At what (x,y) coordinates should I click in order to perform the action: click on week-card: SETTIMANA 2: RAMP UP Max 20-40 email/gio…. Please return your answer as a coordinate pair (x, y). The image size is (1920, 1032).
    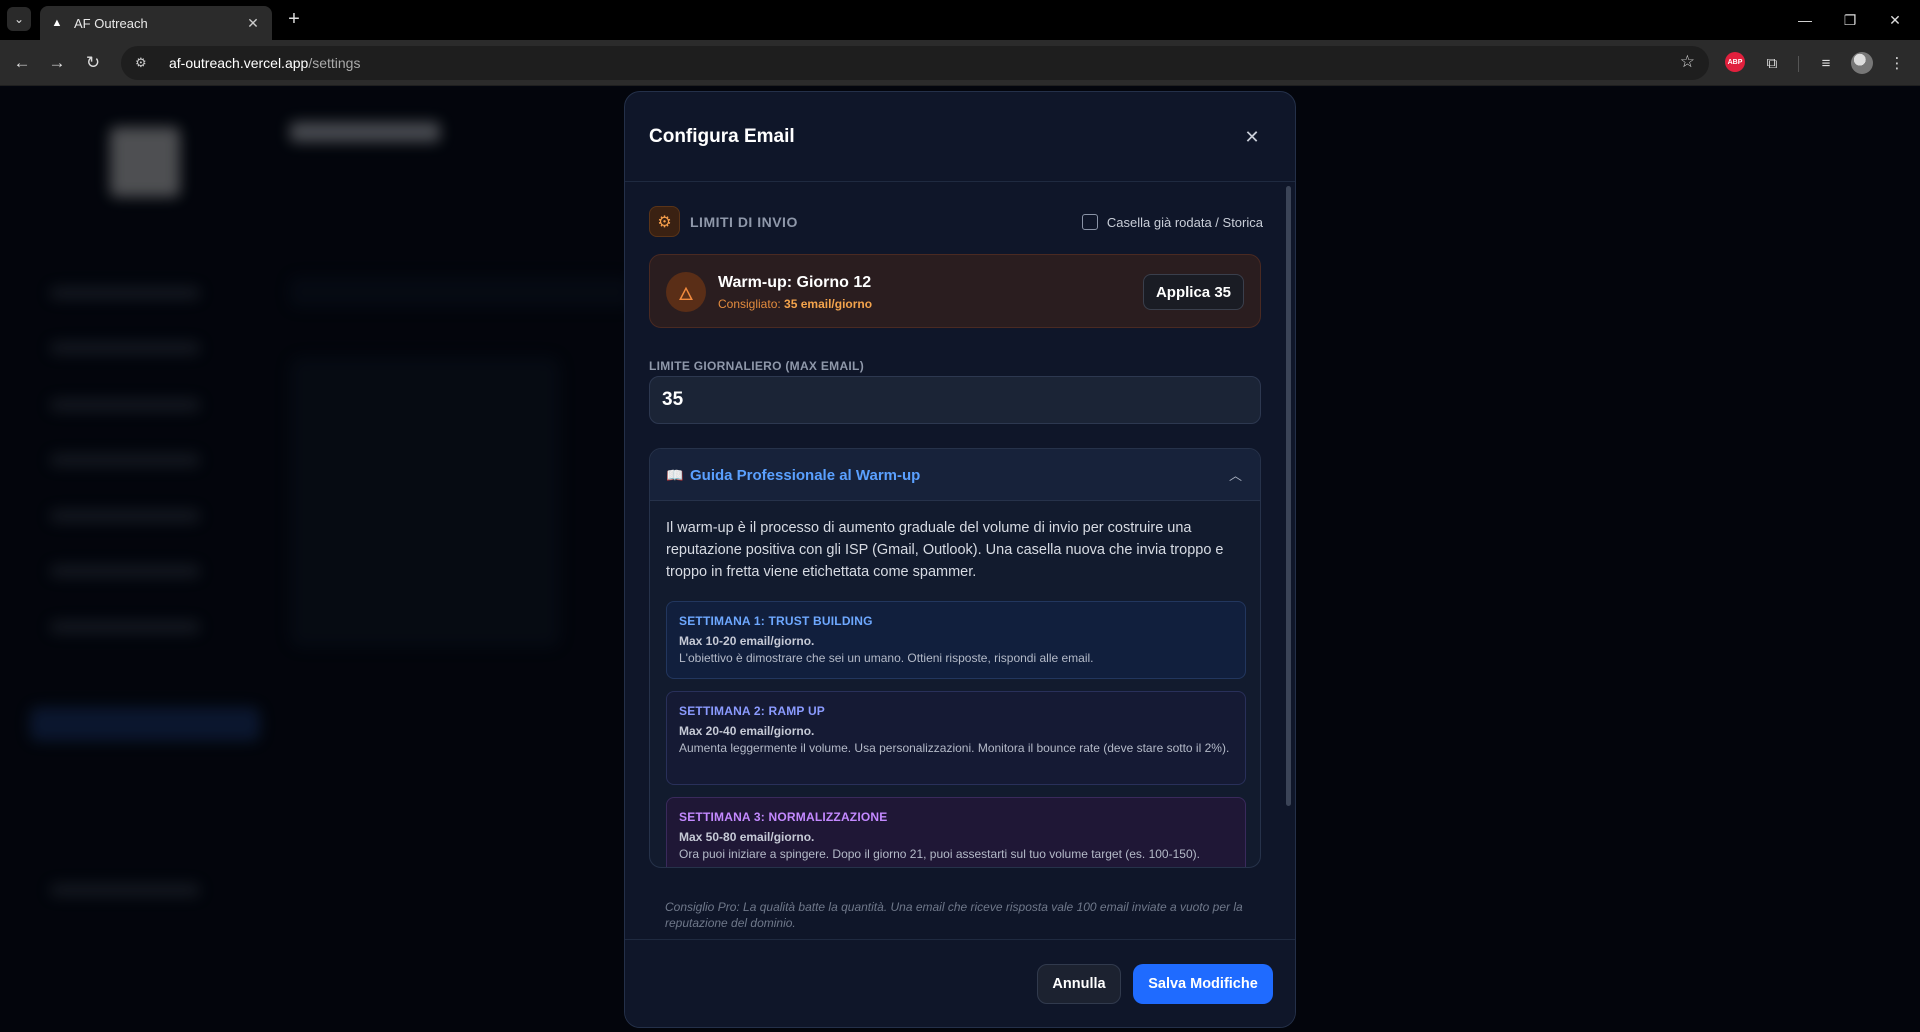
    Looking at the image, I should click on (956, 738).